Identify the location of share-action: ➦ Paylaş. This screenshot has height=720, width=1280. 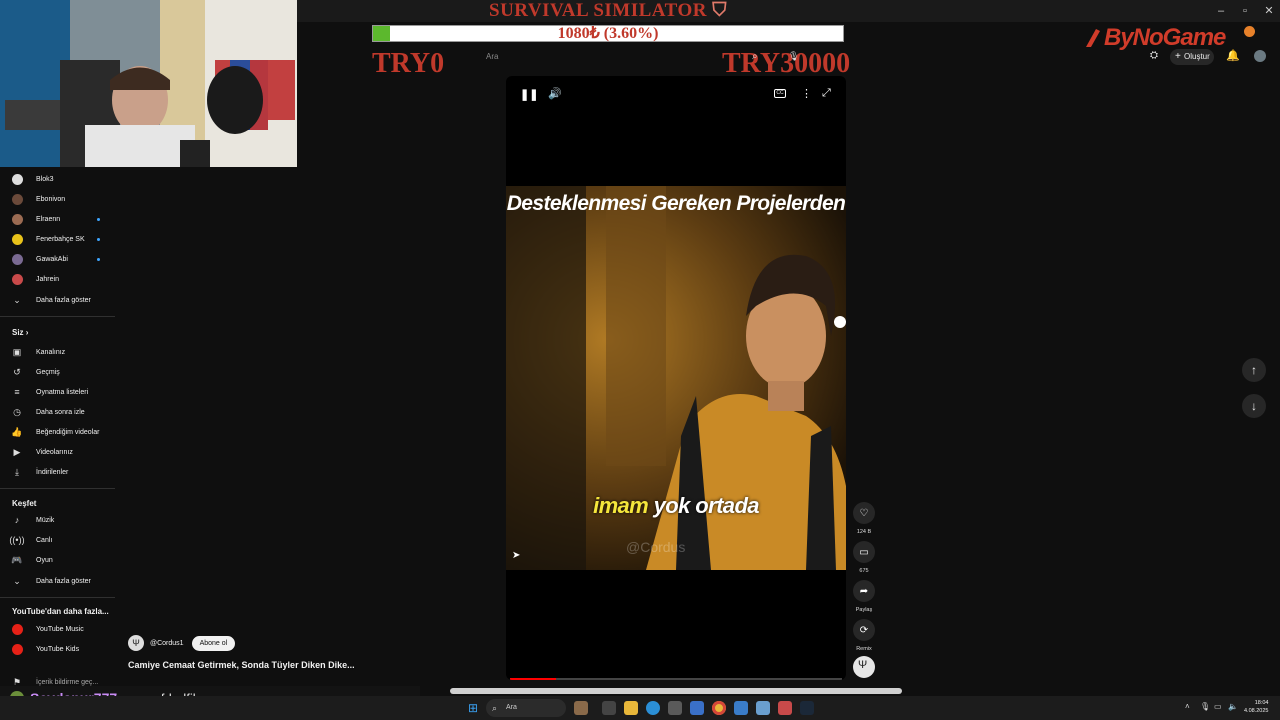
(864, 596).